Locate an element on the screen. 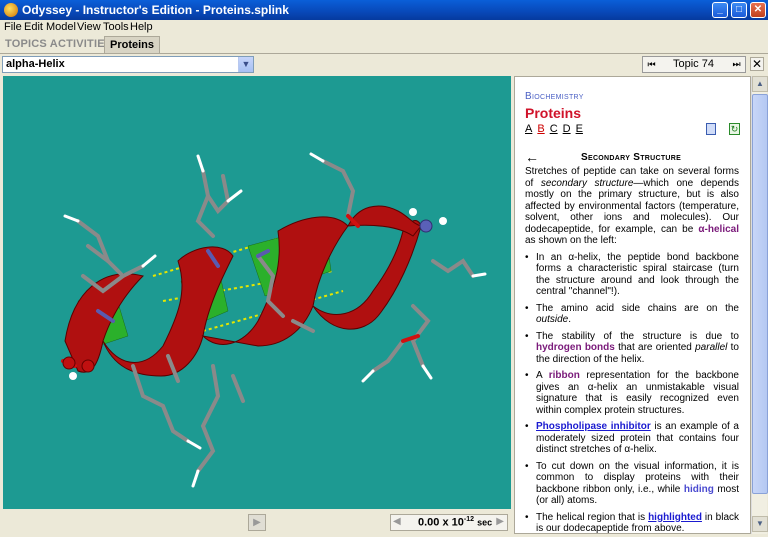  back-arrow-icon: ← is located at coordinates (532, 157).